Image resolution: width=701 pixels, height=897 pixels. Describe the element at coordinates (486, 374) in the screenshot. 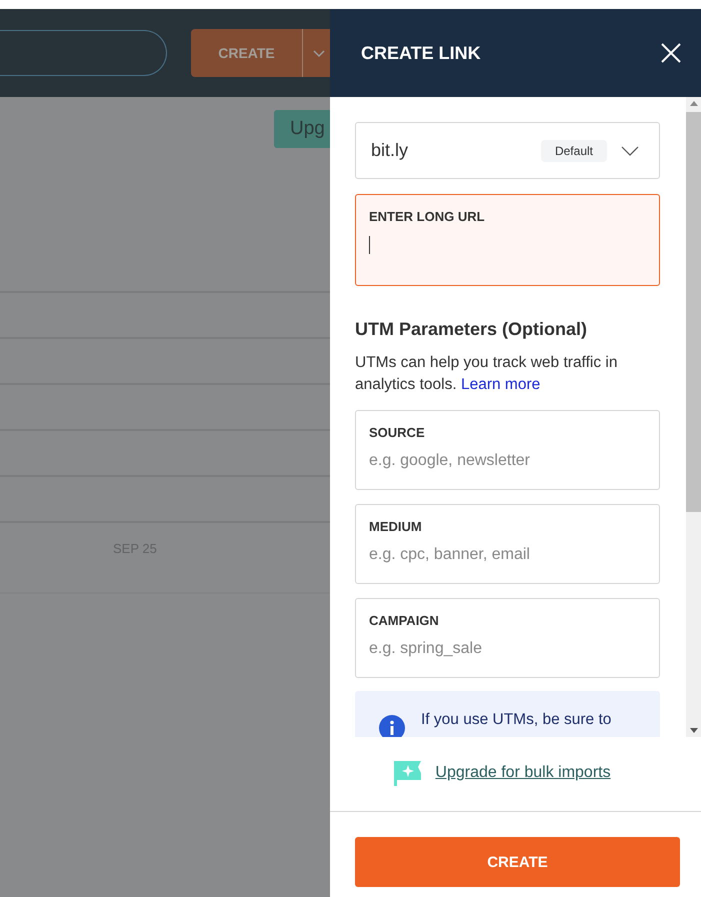

I see `utm-description: UTMs can help you track web traffic in analytics tools. Learn more` at that location.